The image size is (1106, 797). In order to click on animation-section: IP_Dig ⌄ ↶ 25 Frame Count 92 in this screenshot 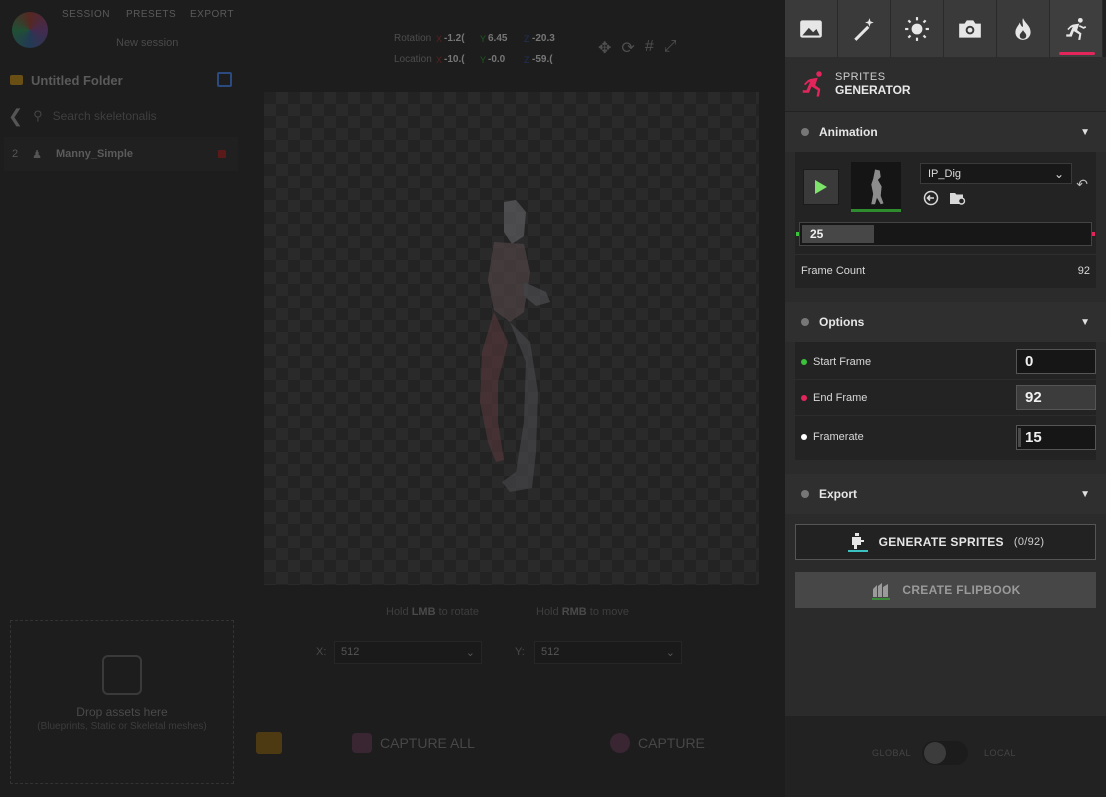, I will do `click(945, 220)`.